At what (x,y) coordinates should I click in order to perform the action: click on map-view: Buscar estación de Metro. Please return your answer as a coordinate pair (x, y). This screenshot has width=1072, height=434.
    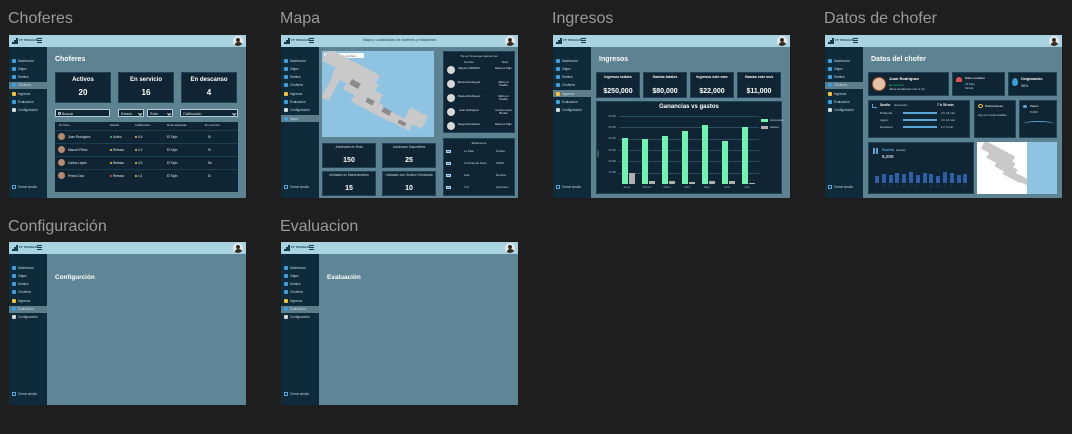
    Looking at the image, I should click on (378, 94).